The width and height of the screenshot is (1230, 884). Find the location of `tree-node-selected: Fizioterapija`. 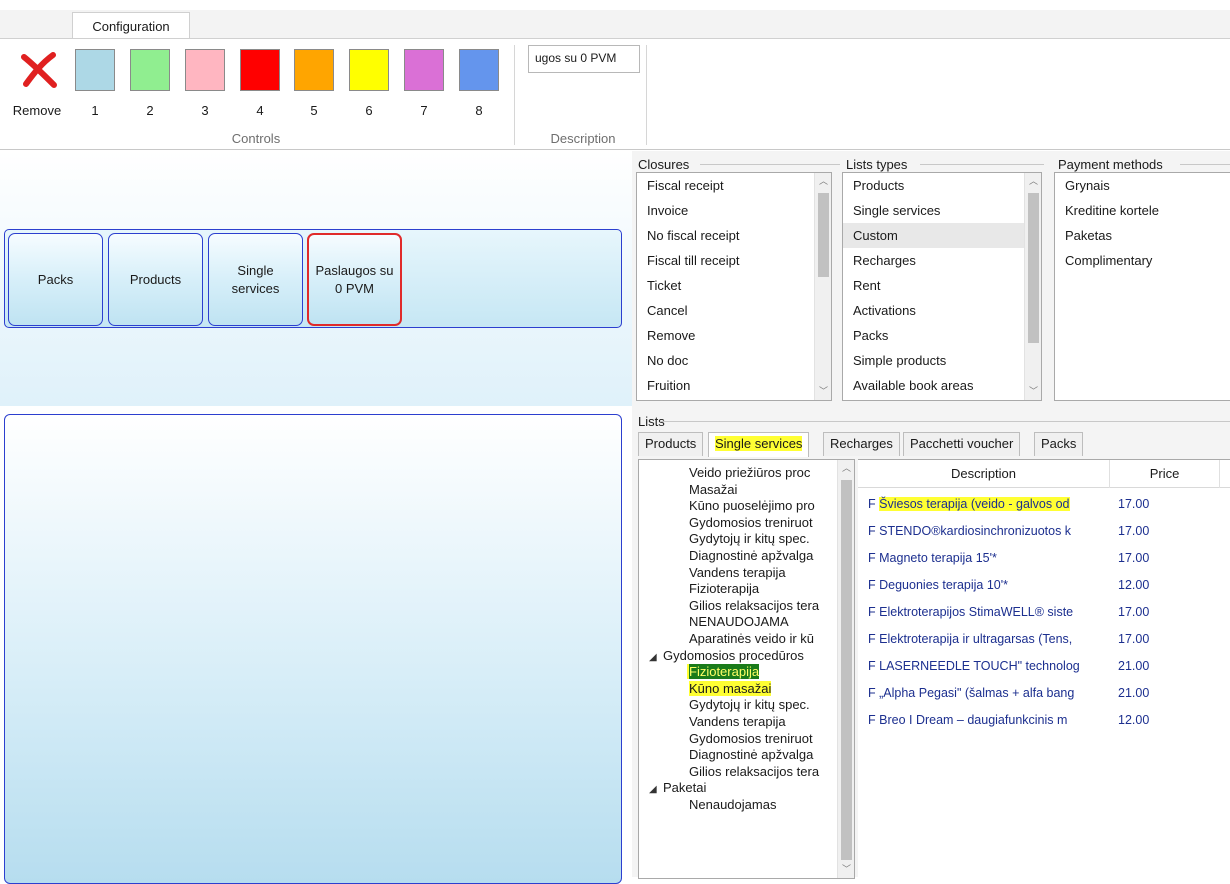

tree-node-selected: Fizioterapija is located at coordinates (738, 672).